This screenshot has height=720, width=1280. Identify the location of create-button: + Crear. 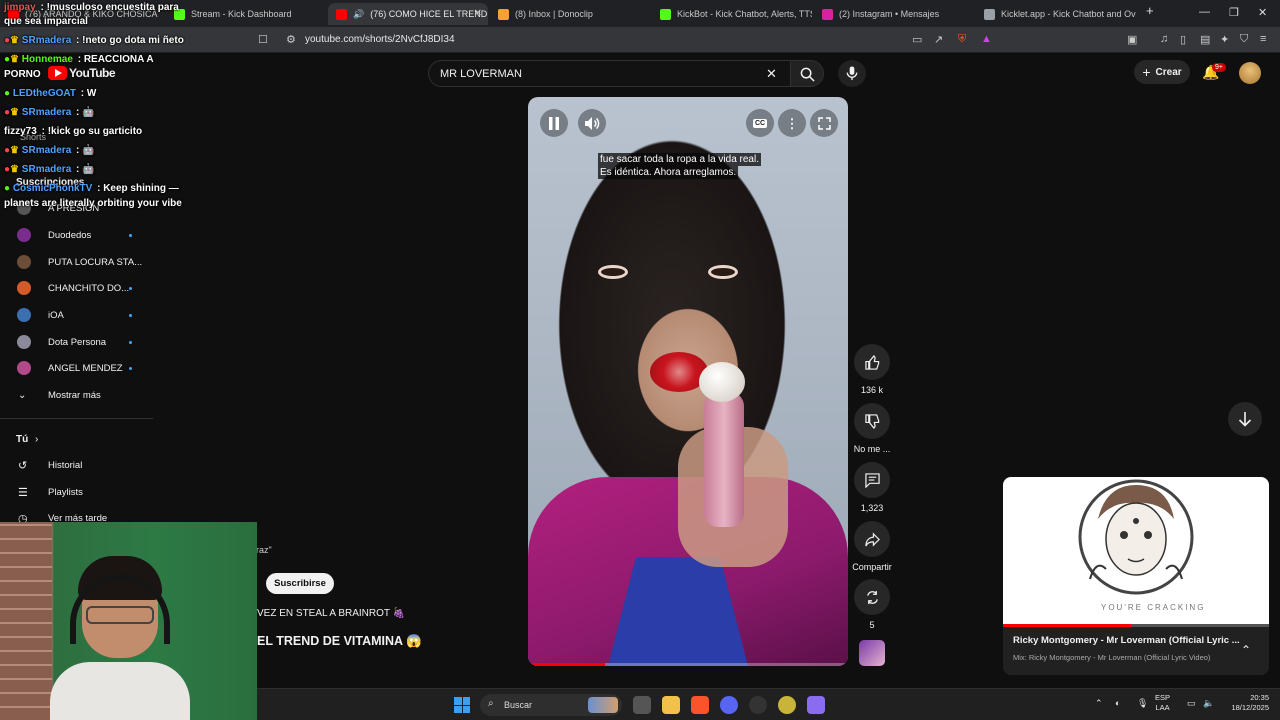
(1162, 72).